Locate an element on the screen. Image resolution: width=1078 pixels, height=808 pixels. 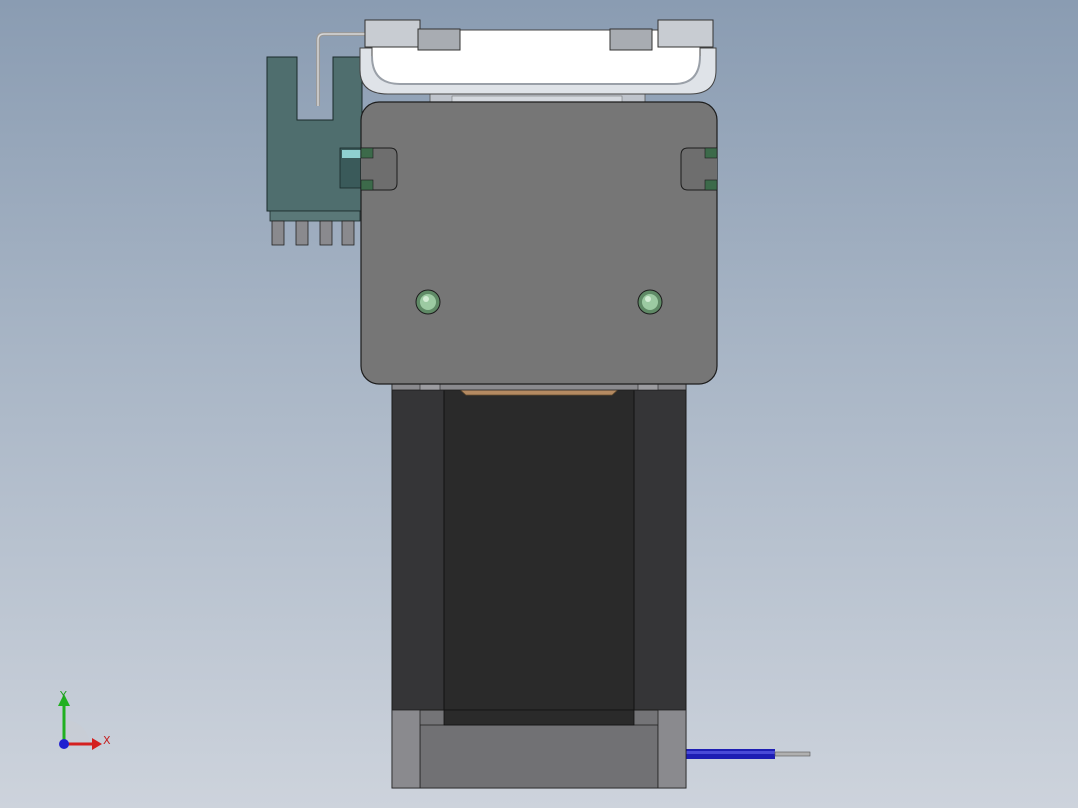
coordinate-triad: Y X is located at coordinates (84, 719).